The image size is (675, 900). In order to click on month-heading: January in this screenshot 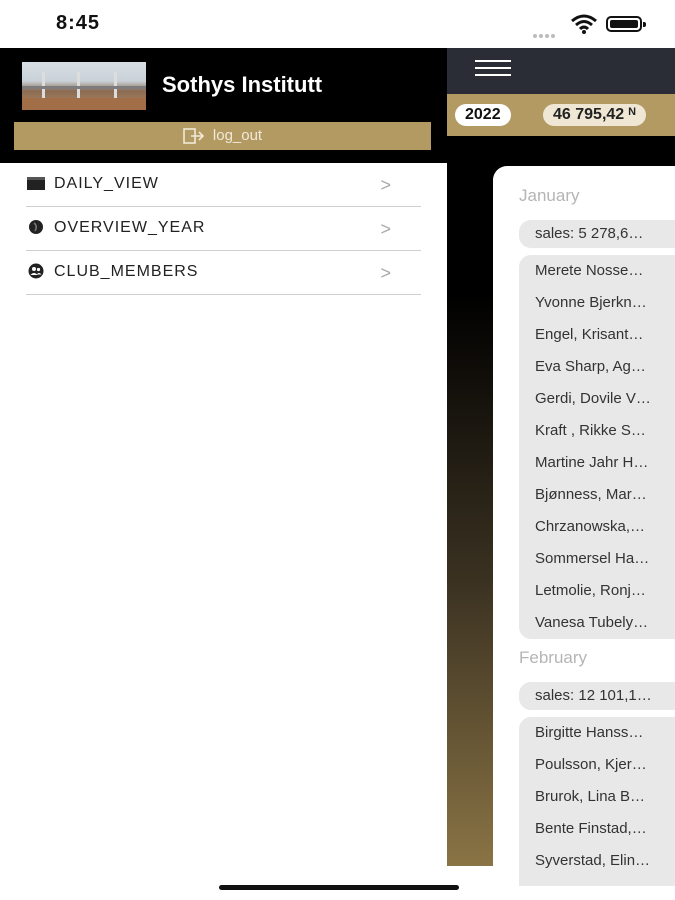, I will do `click(549, 195)`.